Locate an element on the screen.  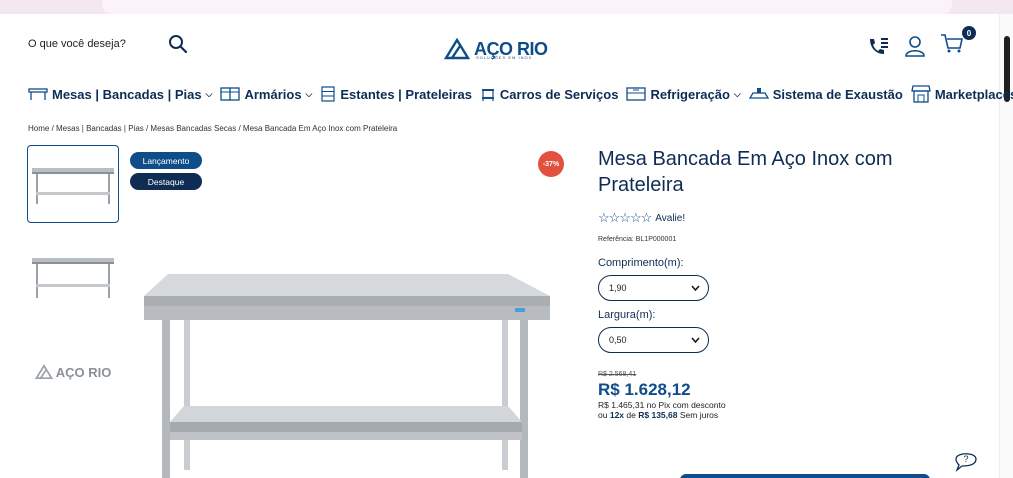
phone-menu-icon is located at coordinates (879, 46).